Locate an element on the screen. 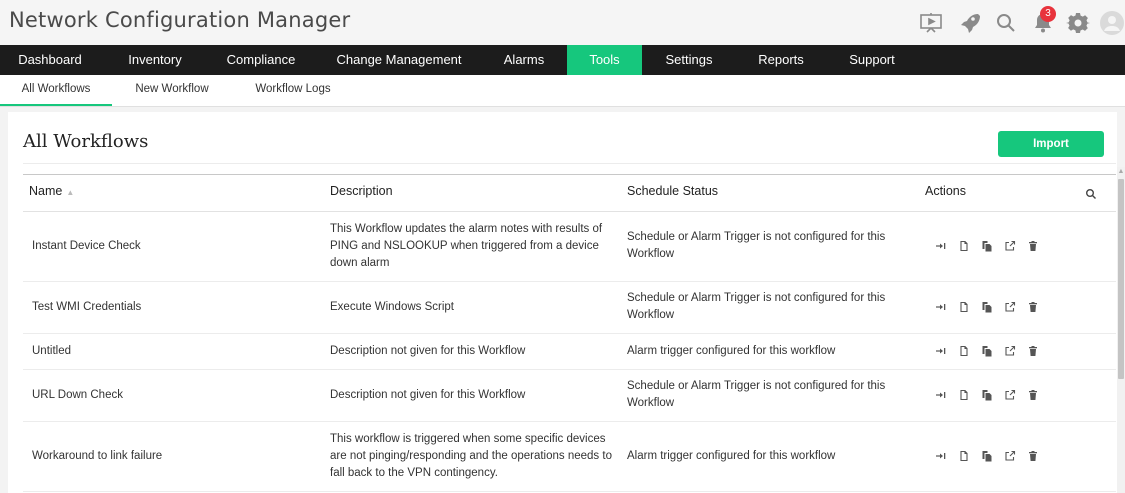 This screenshot has width=1125, height=493. nav-dashboard: Dashboard is located at coordinates (50, 60).